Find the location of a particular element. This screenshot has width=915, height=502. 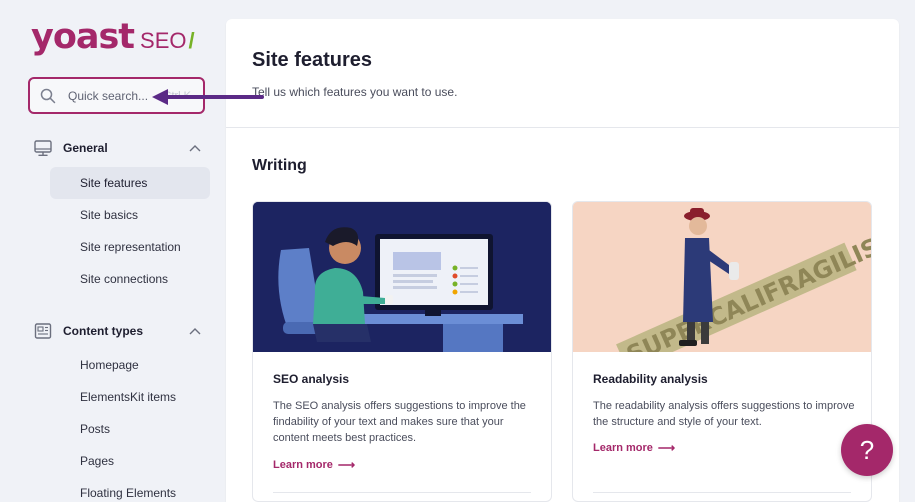

seo-illustration-graphic is located at coordinates (402, 277).